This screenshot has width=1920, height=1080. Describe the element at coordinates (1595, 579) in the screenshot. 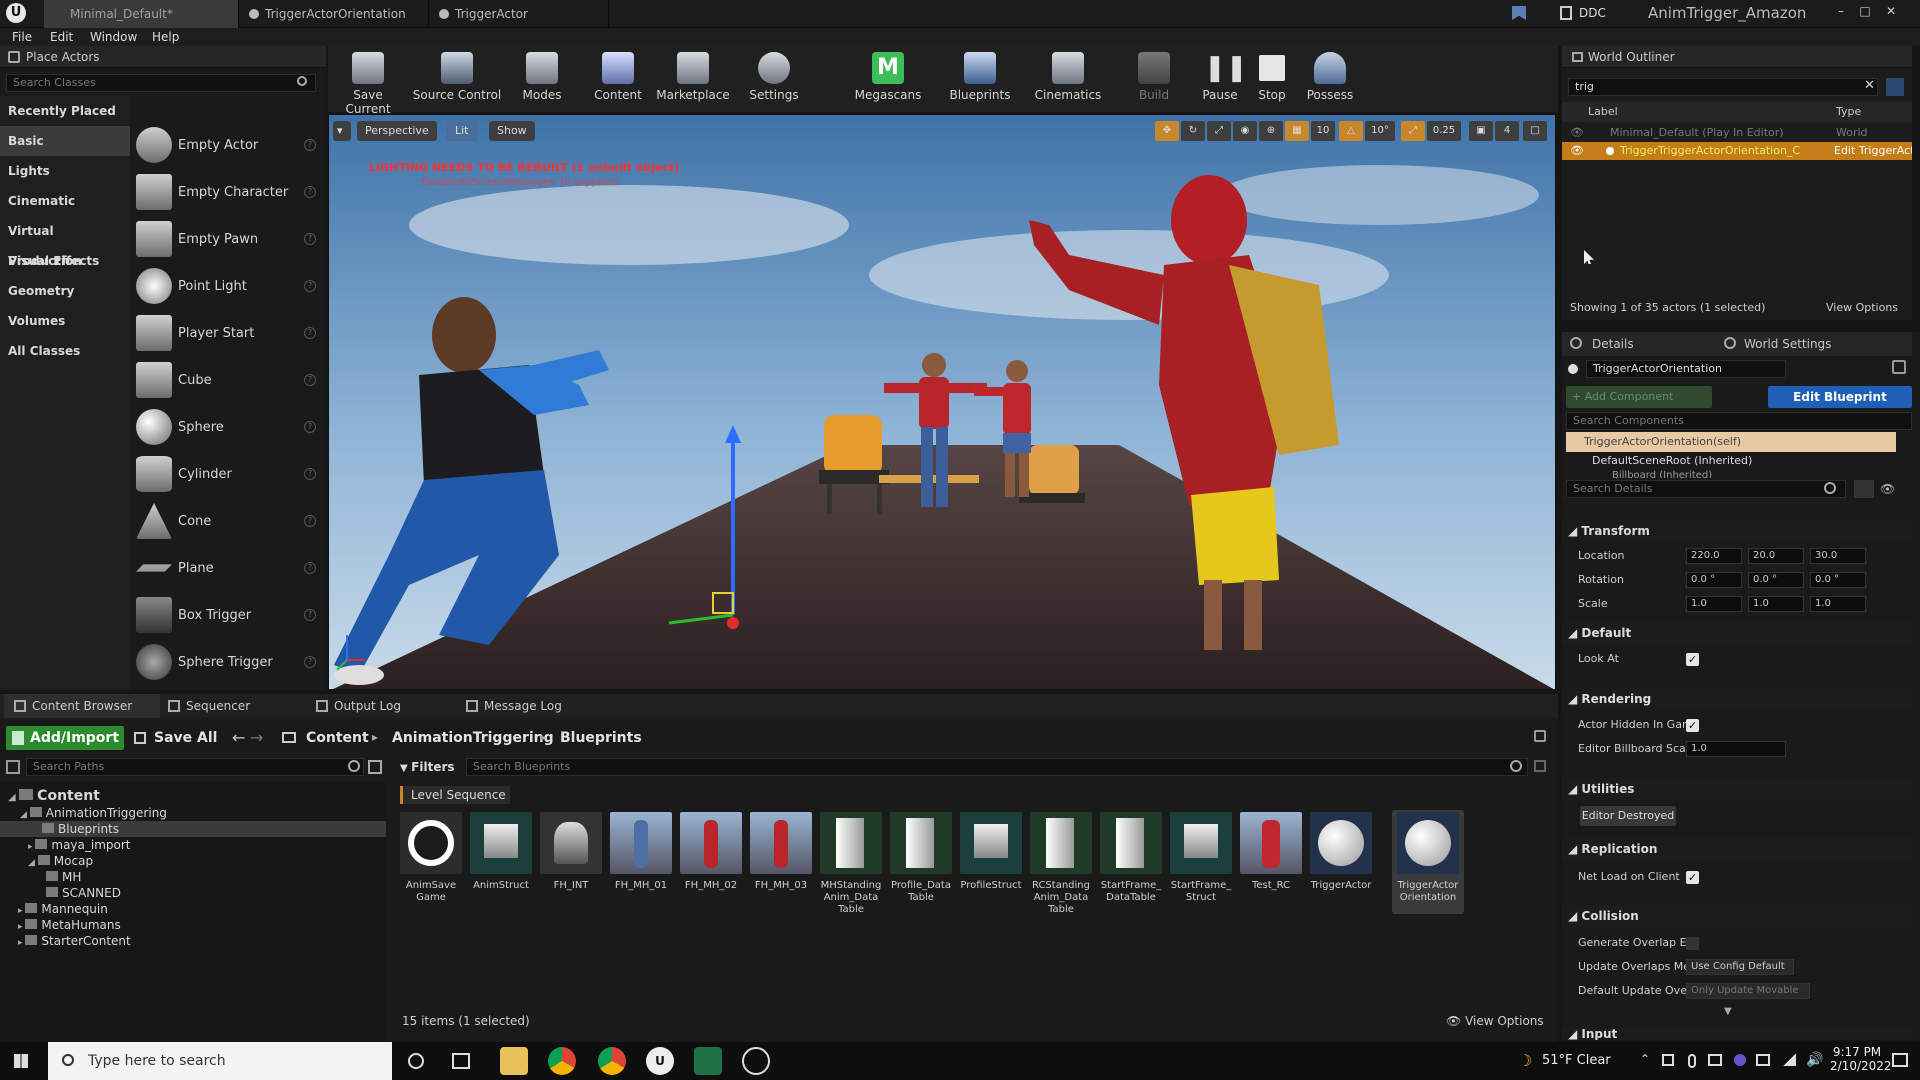

I see `rotation-label: Rotation` at that location.